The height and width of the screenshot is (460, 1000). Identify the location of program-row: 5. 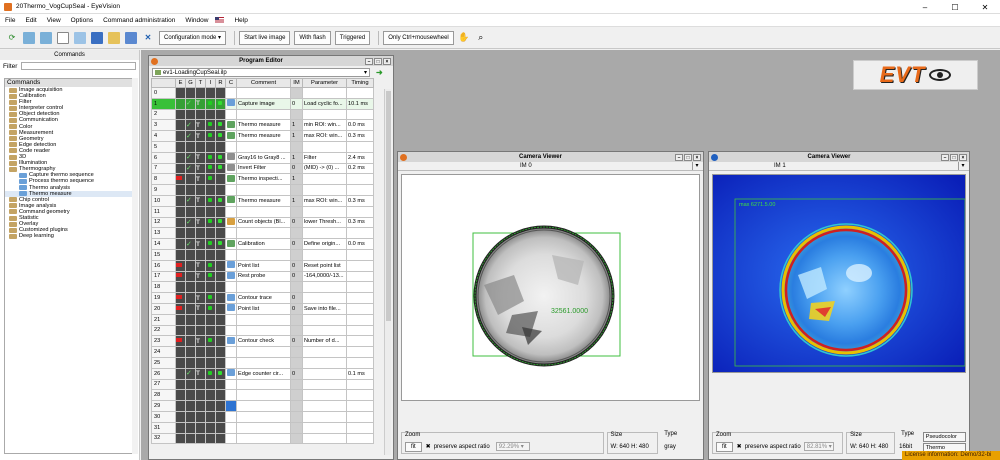
(262, 146).